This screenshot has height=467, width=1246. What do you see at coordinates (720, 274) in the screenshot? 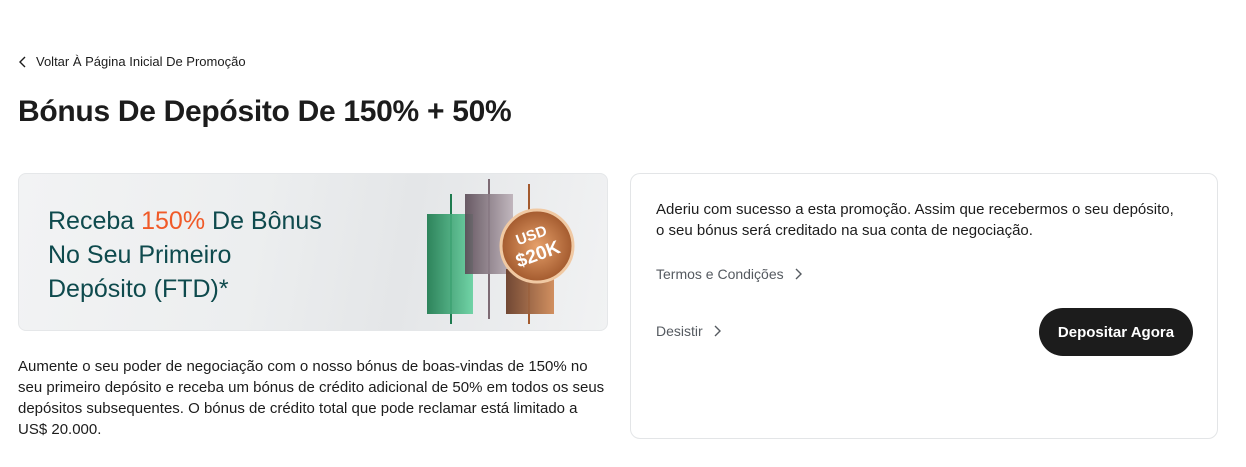
I see `terms-label: Termos e Condições` at bounding box center [720, 274].